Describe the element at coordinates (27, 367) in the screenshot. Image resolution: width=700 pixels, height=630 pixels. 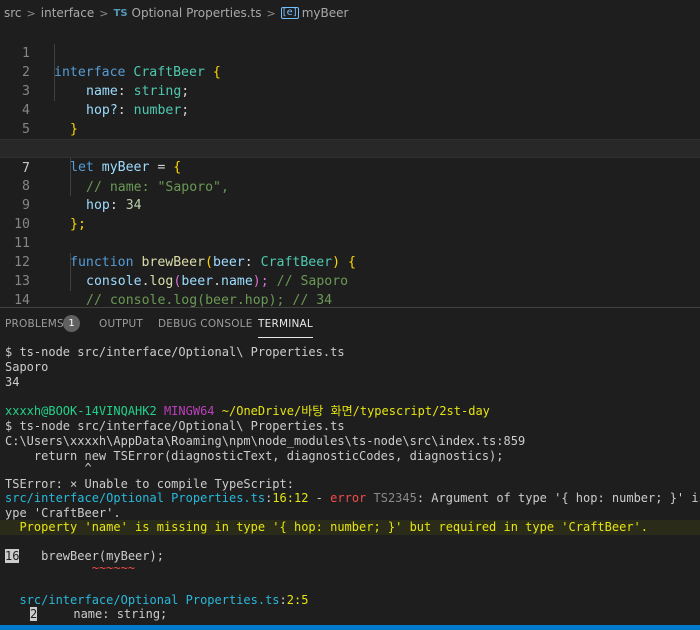
I see `terminal-line: Saporo` at that location.